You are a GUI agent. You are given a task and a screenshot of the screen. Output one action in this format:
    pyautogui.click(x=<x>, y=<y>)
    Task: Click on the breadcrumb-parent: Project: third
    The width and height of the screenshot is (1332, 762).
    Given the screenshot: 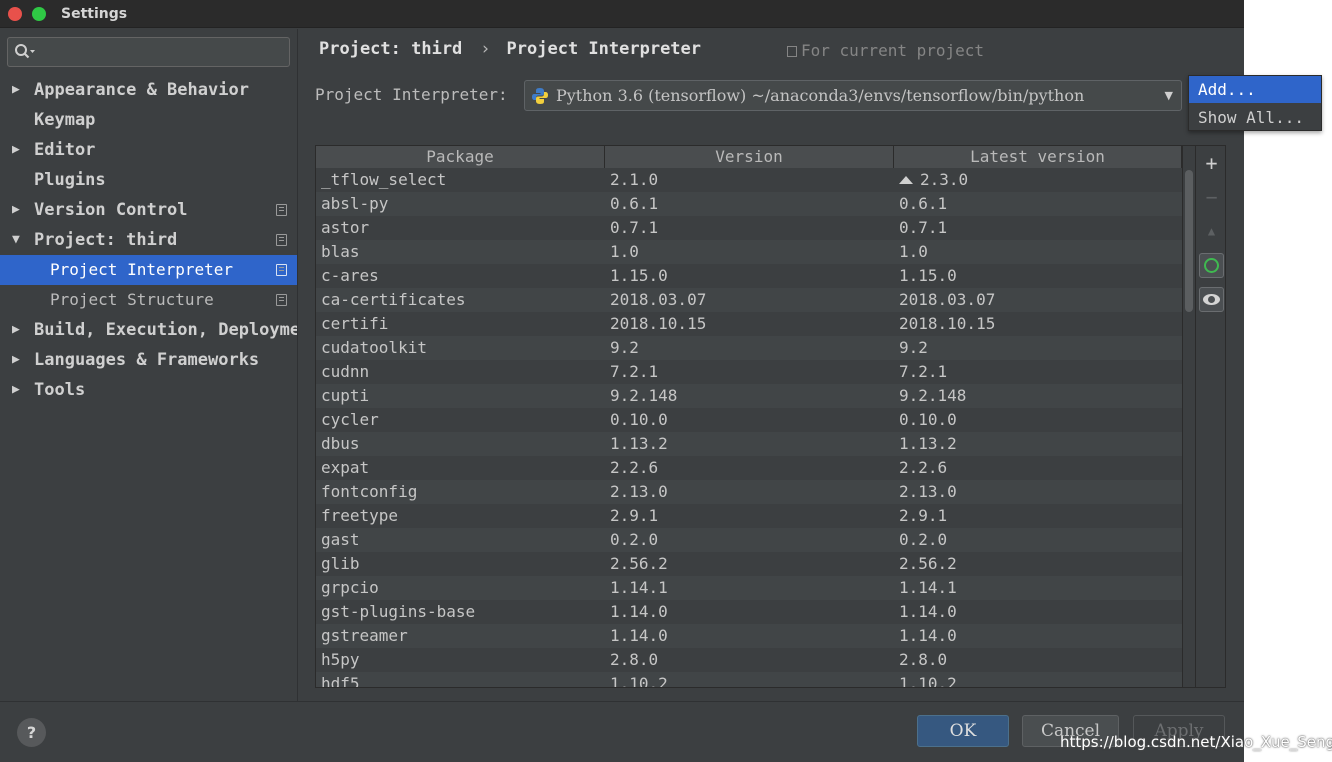 What is the action you would take?
    pyautogui.click(x=390, y=49)
    